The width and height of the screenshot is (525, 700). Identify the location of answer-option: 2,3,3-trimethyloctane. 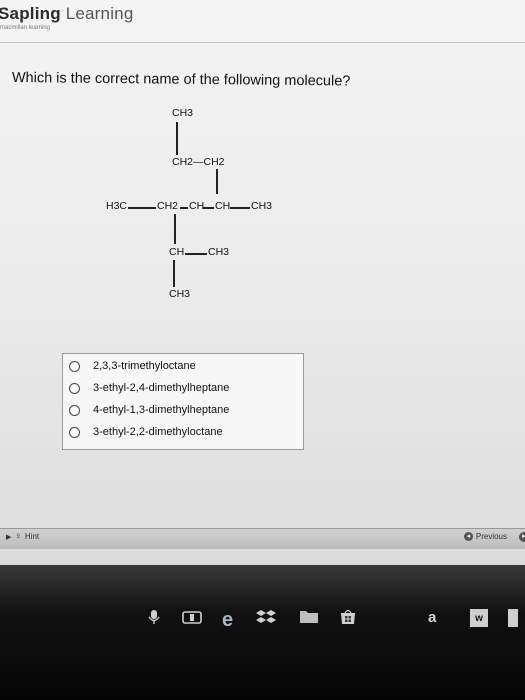
(132, 366).